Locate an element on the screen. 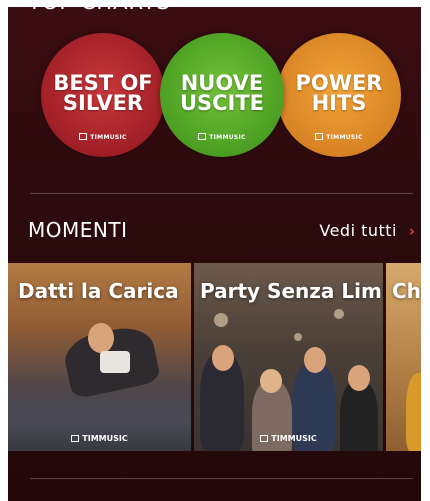 The width and height of the screenshot is (430, 501). man-face is located at coordinates (101, 338).